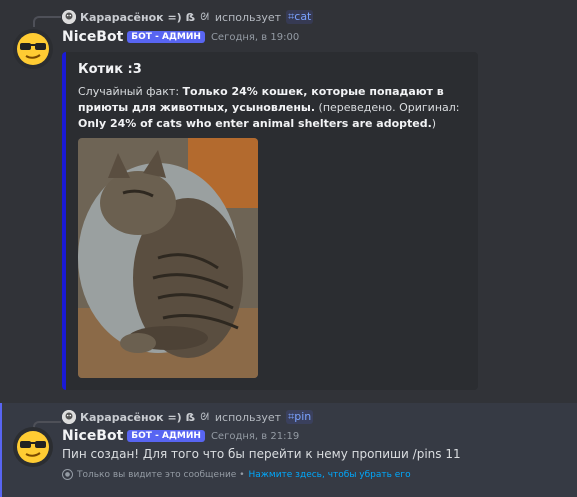 This screenshot has height=497, width=577. What do you see at coordinates (47, 21) in the screenshot?
I see `reply-spine` at bounding box center [47, 21].